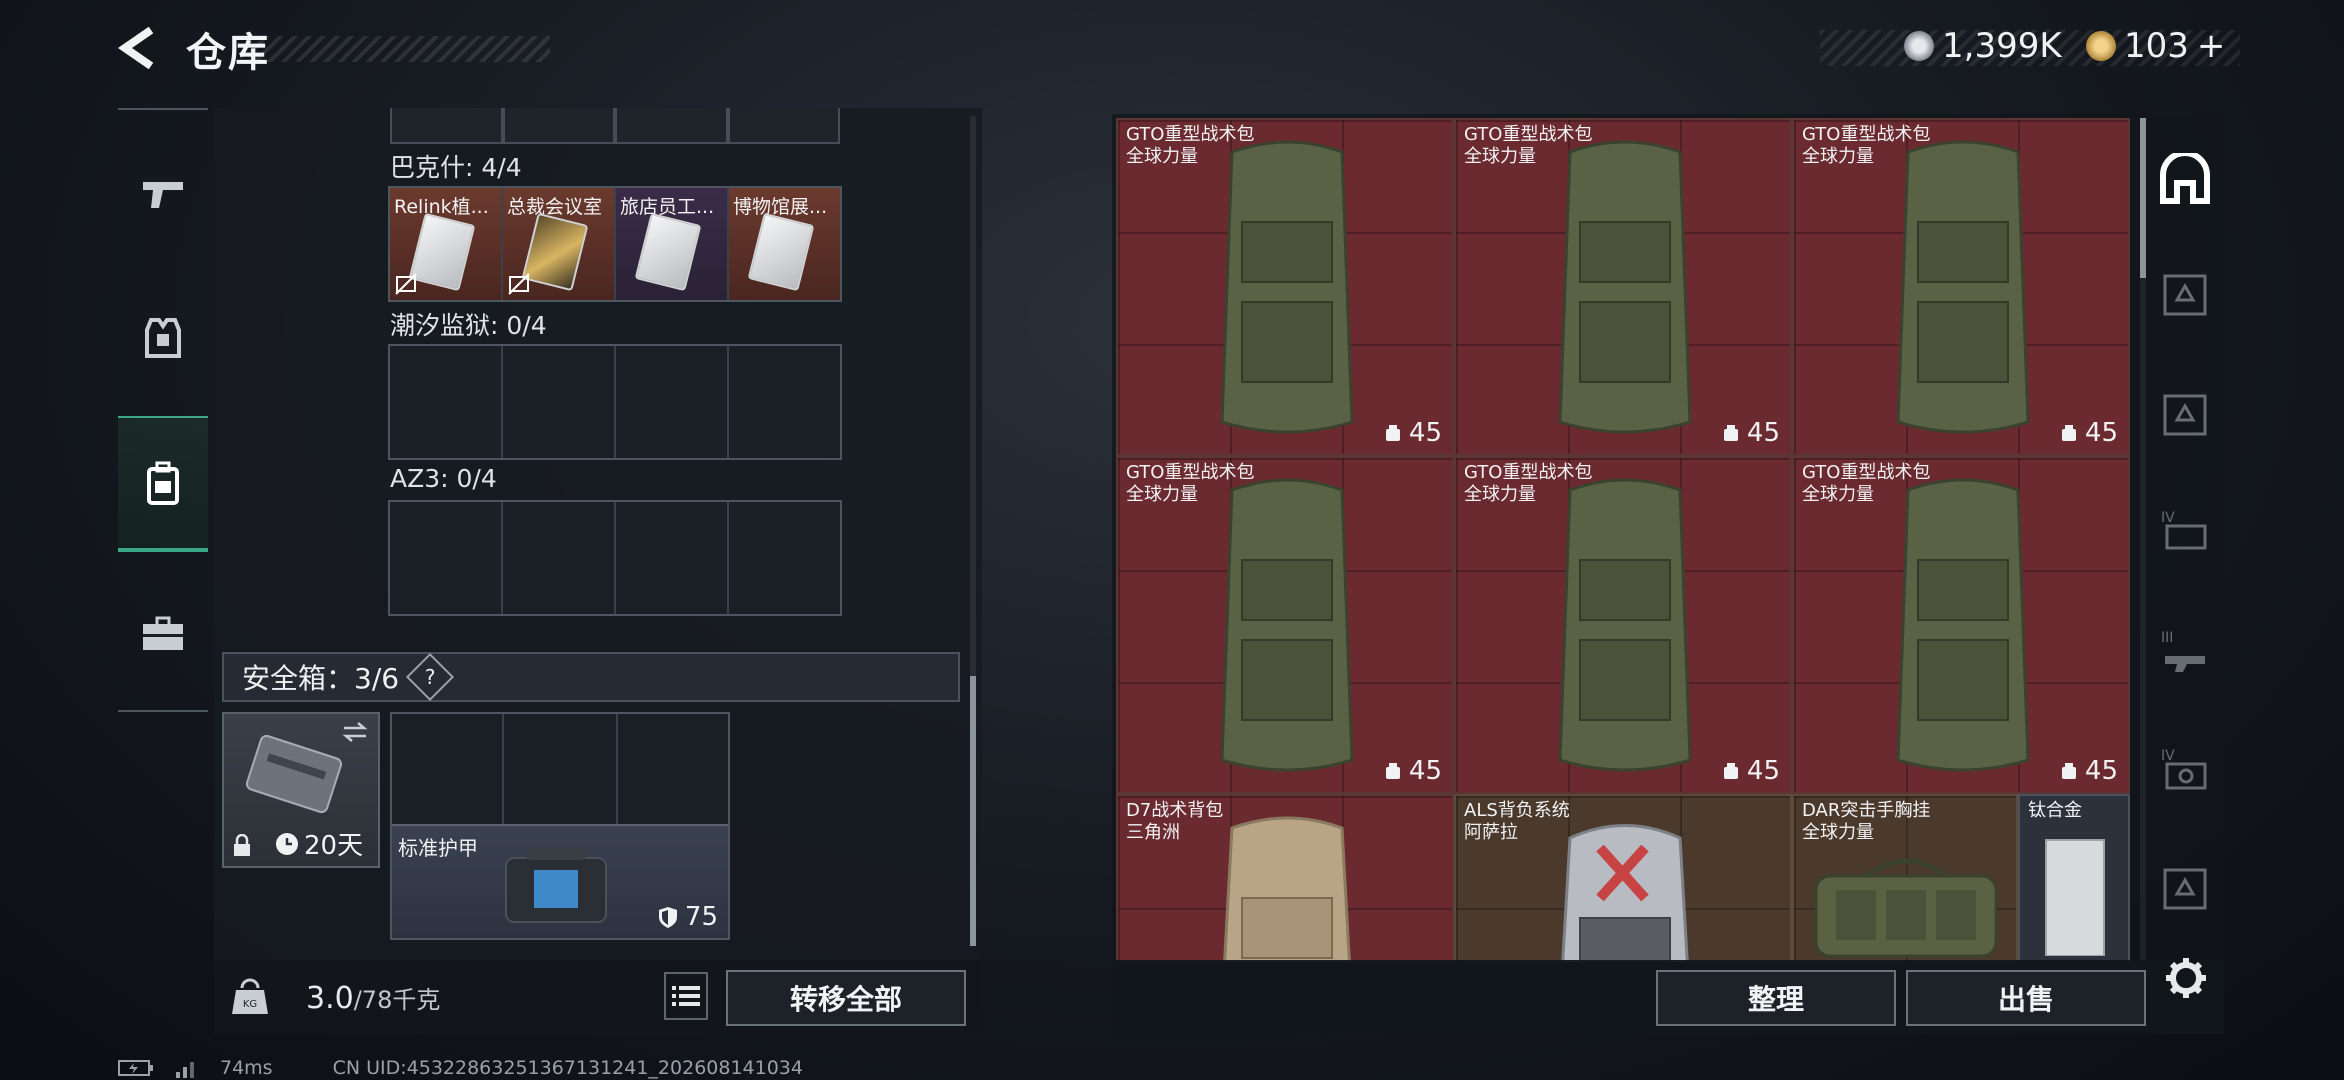 The height and width of the screenshot is (1080, 2344). Describe the element at coordinates (973, 531) in the screenshot. I see `inventory-scrollbar` at that location.